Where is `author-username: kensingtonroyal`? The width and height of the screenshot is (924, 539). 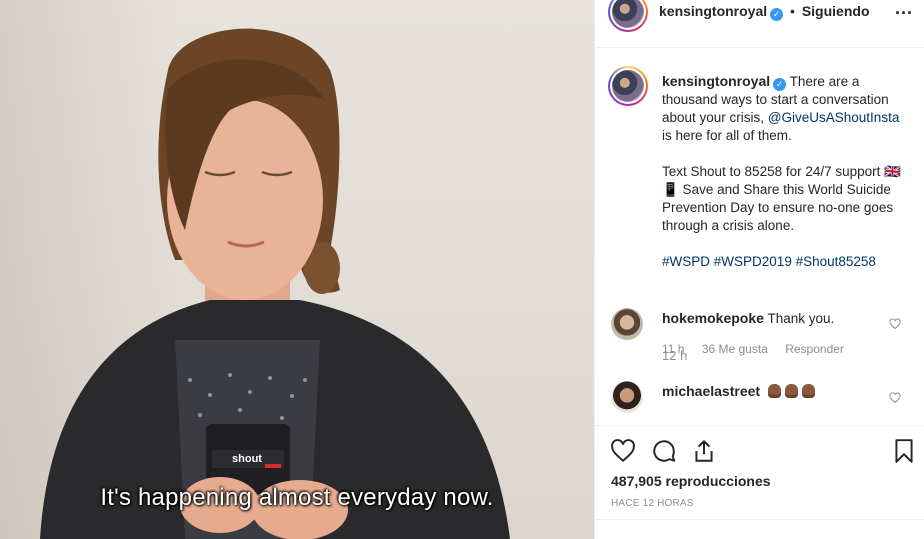
author-username: kensingtonroyal is located at coordinates (713, 11).